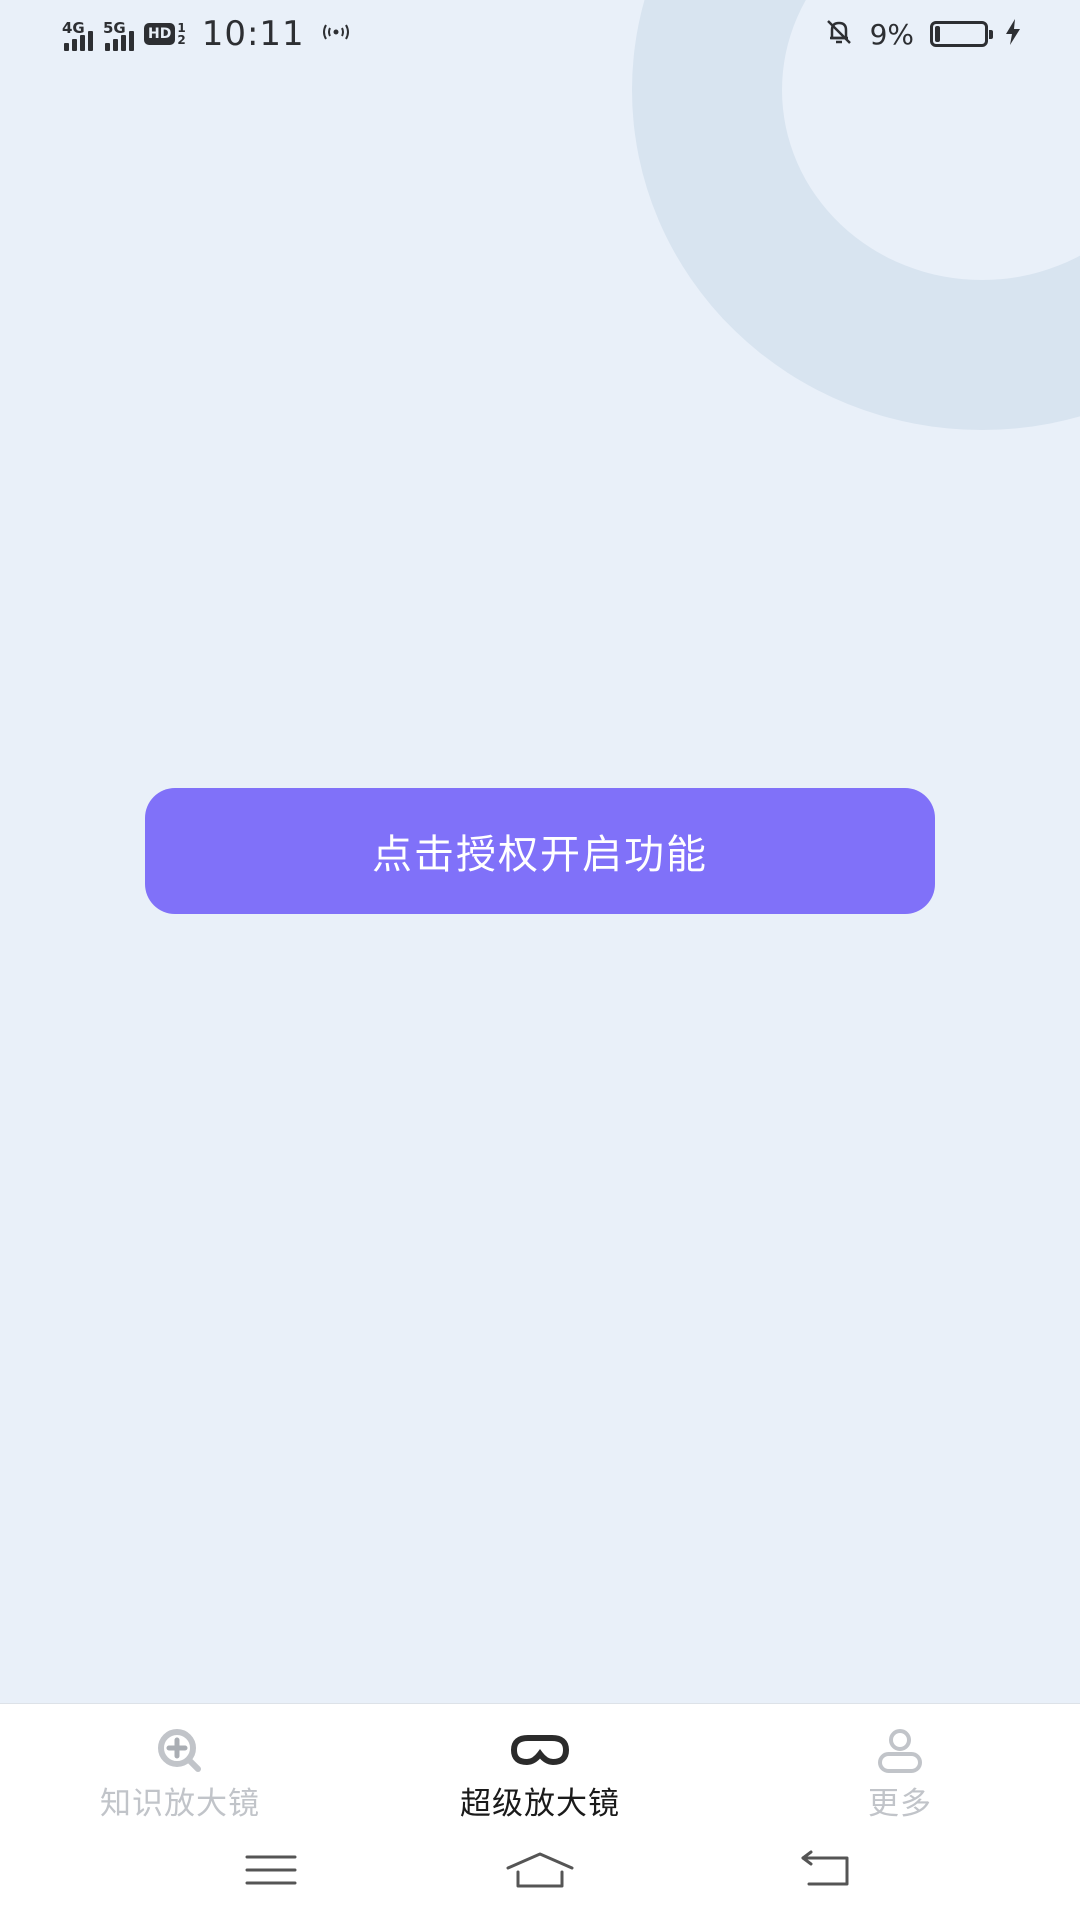 Image resolution: width=1080 pixels, height=1920 pixels. What do you see at coordinates (923, 34) in the screenshot?
I see `status-bar-right: 9%` at bounding box center [923, 34].